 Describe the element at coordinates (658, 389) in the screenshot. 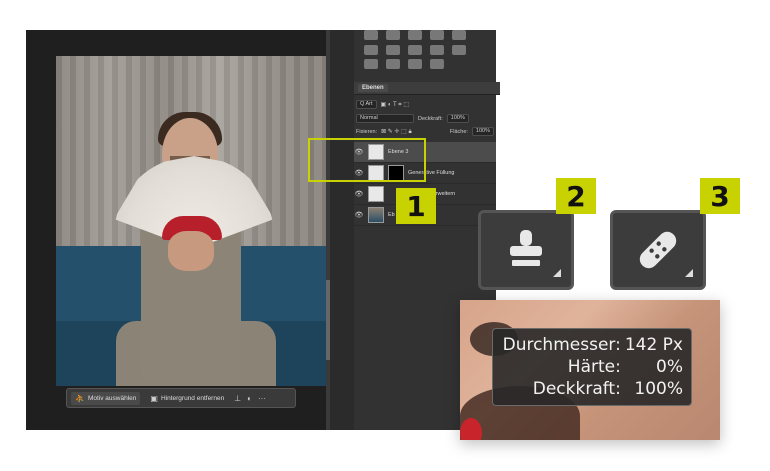

I see `opacity-value: 100%` at that location.